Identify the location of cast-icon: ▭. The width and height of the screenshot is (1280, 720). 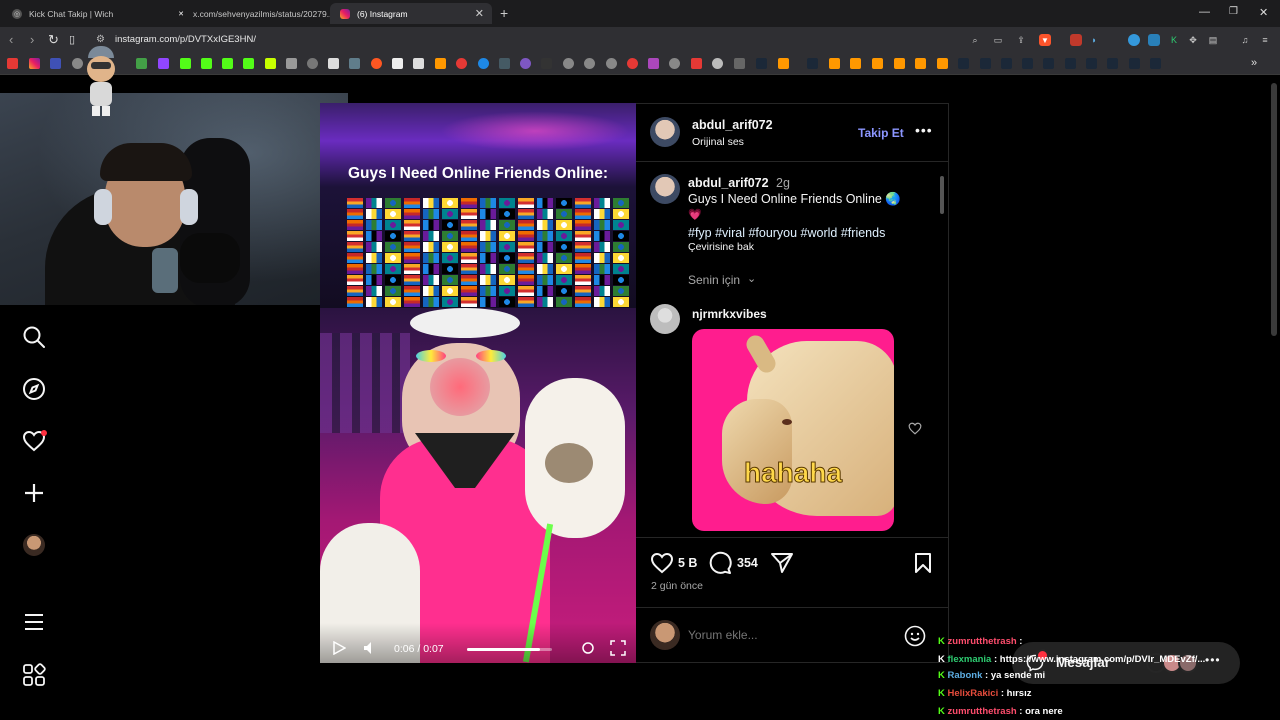
(998, 40).